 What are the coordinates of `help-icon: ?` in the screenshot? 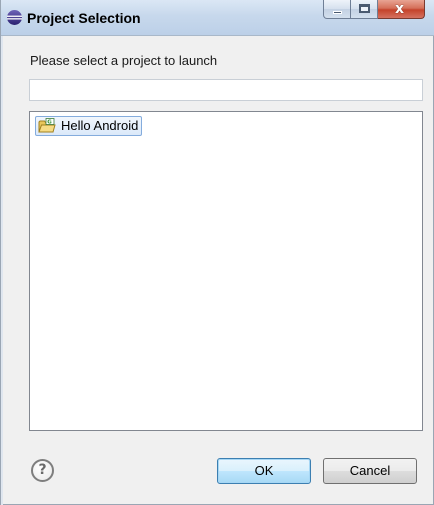 It's located at (42, 470).